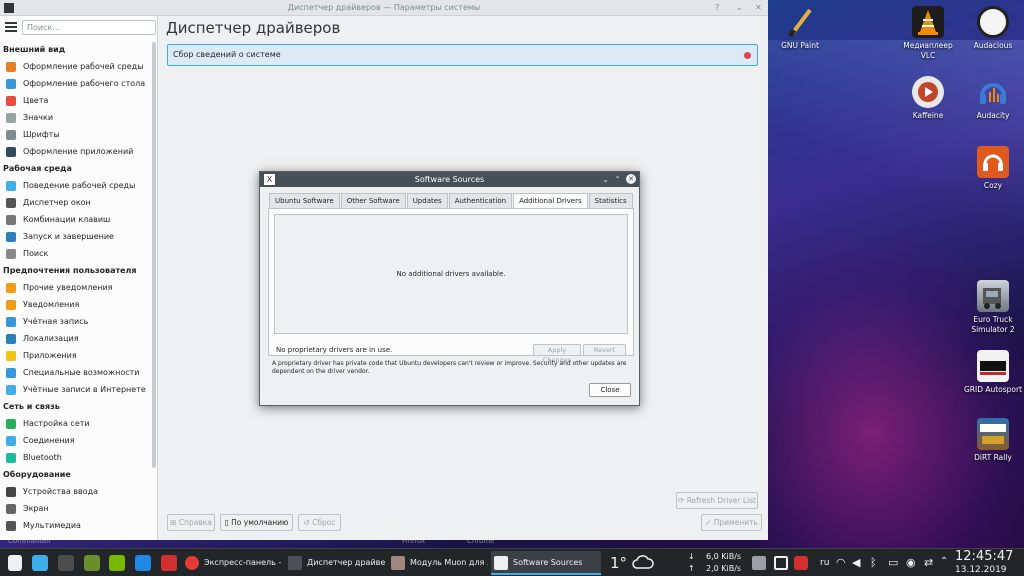 This screenshot has height=576, width=1024. Describe the element at coordinates (256, 522) in the screenshot. I see `defaults-button: ▯ По умолчанию` at that location.